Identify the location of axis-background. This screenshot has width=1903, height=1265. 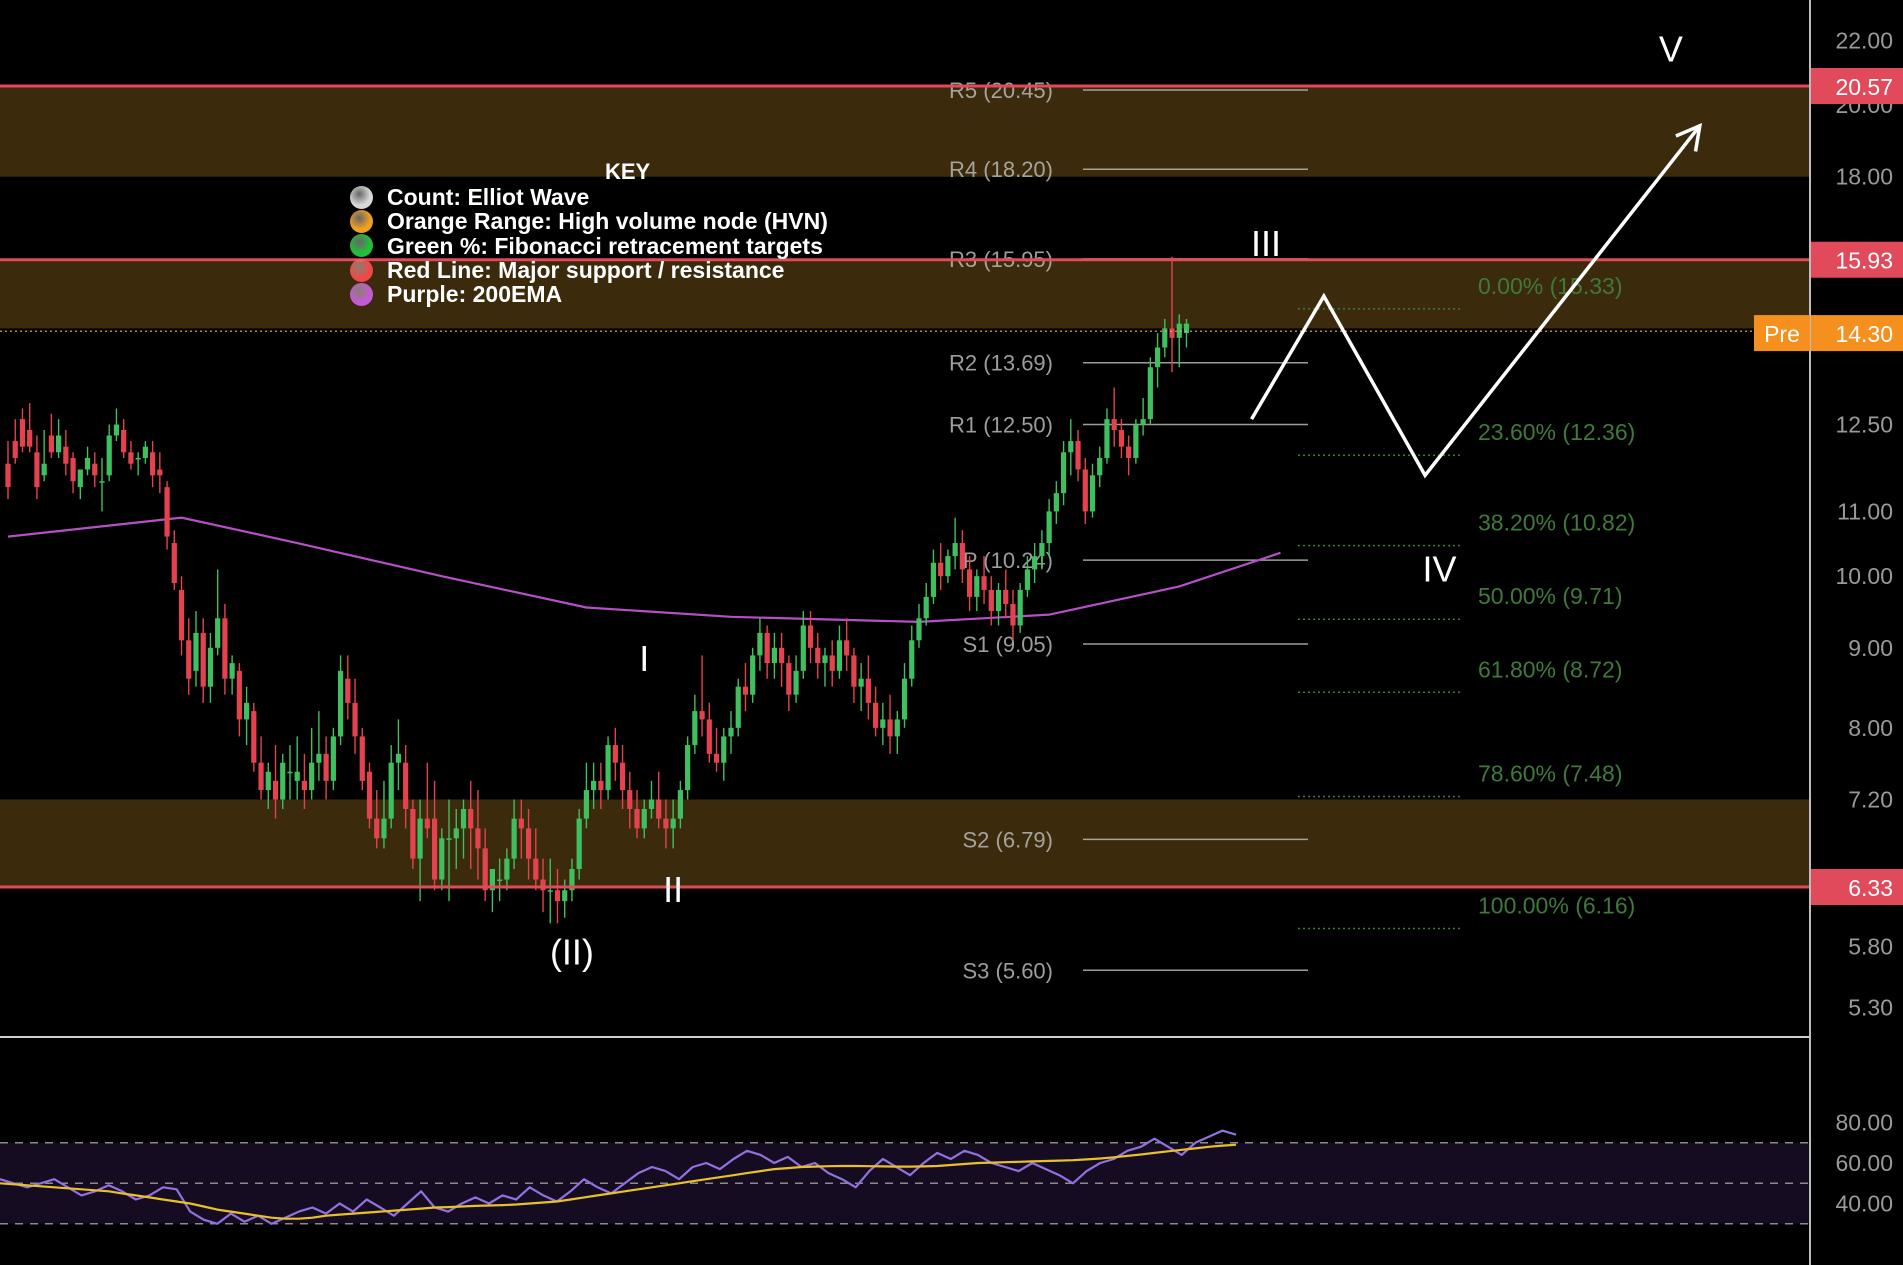
(1856, 632).